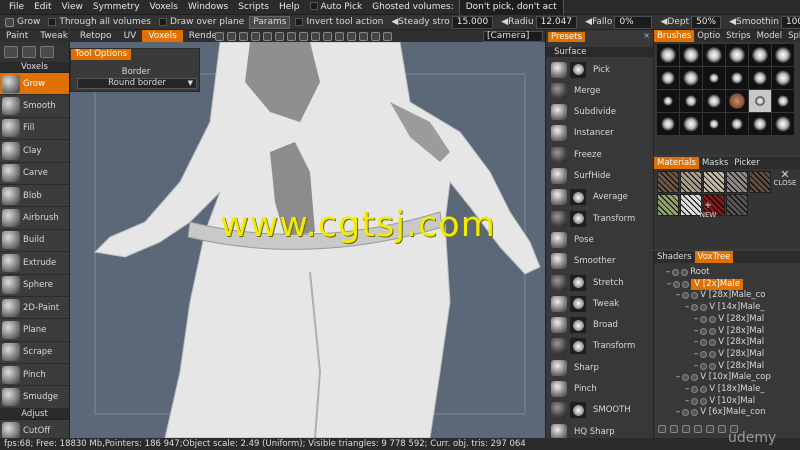 The width and height of the screenshot is (800, 450). What do you see at coordinates (162, 36) in the screenshot?
I see `tab-voxels: Voxels` at bounding box center [162, 36].